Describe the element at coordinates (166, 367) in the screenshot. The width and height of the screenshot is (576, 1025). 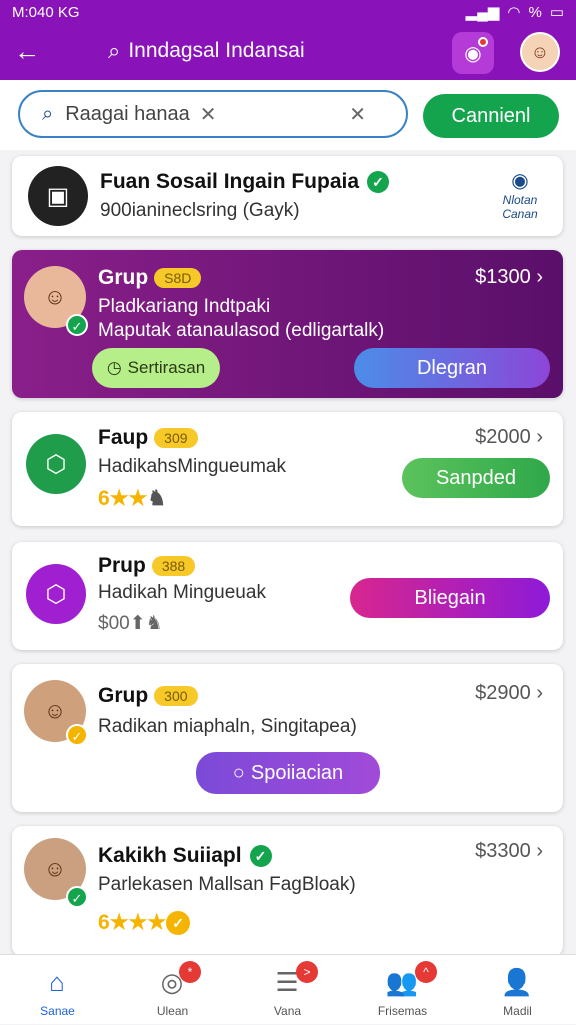
I see `status-chip-label: Sertirasan` at that location.